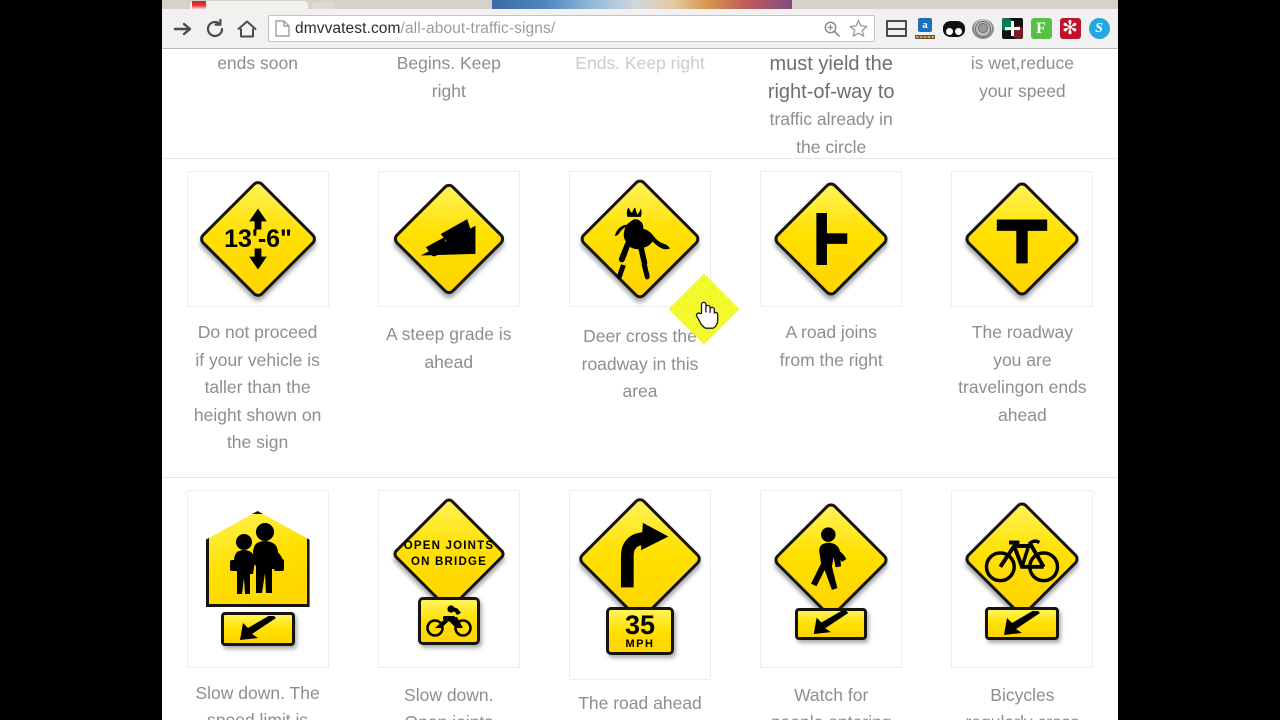 This screenshot has width=1280, height=720. I want to click on curve-right-sign: 35 MPH, so click(639, 584).